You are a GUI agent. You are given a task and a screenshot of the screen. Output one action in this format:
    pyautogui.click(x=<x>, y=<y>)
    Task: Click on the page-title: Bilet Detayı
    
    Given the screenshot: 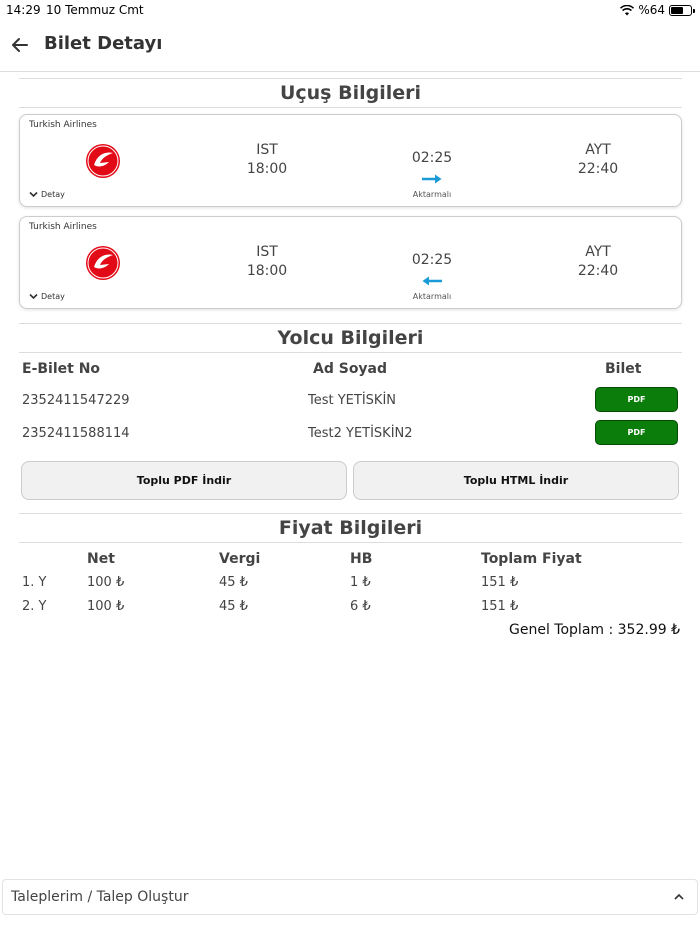 What is the action you would take?
    pyautogui.click(x=103, y=43)
    